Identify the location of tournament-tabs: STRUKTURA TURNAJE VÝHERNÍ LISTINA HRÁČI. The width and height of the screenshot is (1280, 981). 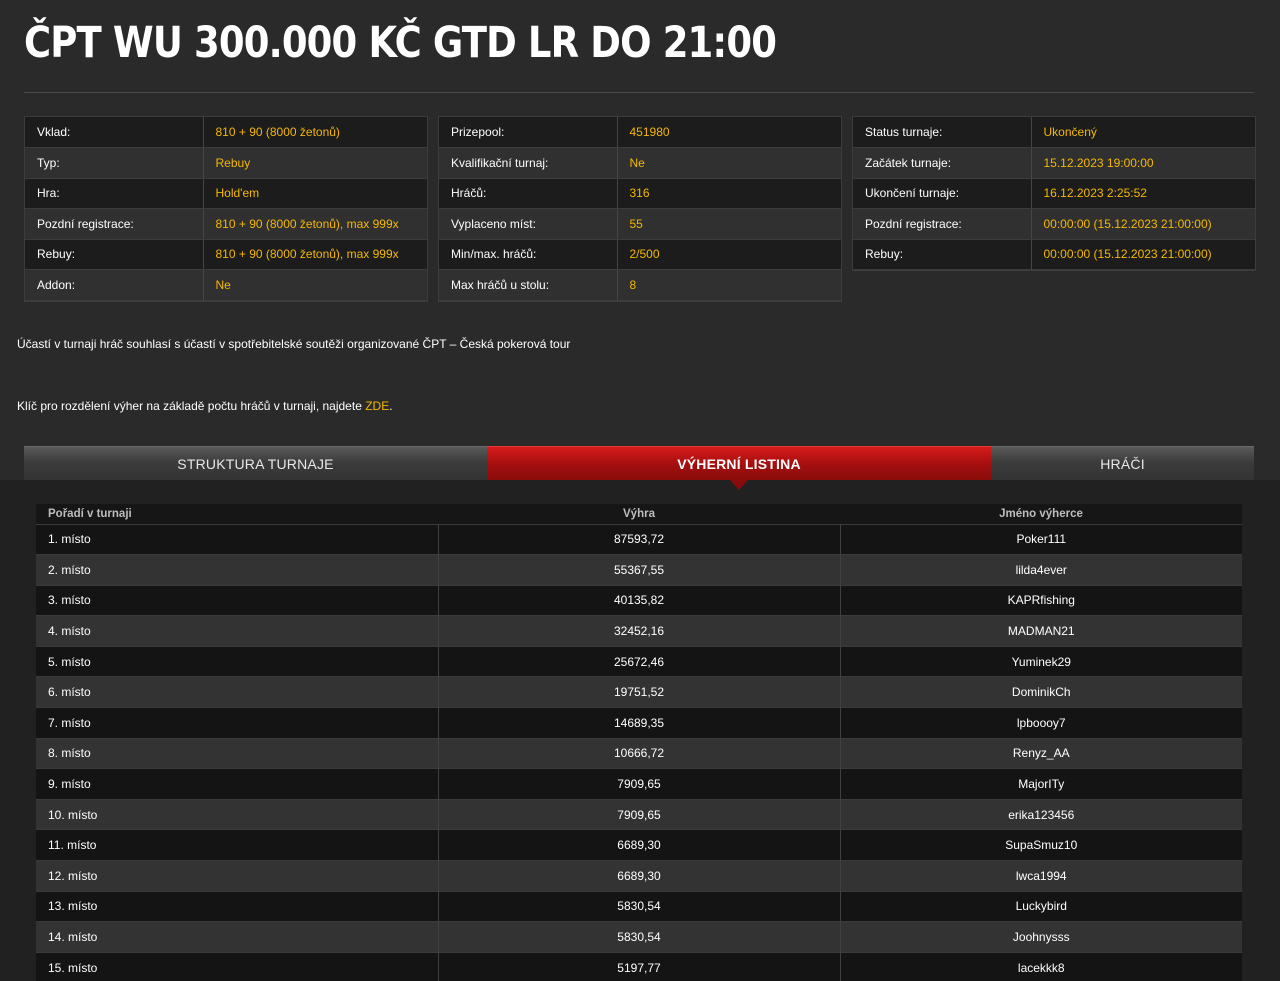
(639, 468).